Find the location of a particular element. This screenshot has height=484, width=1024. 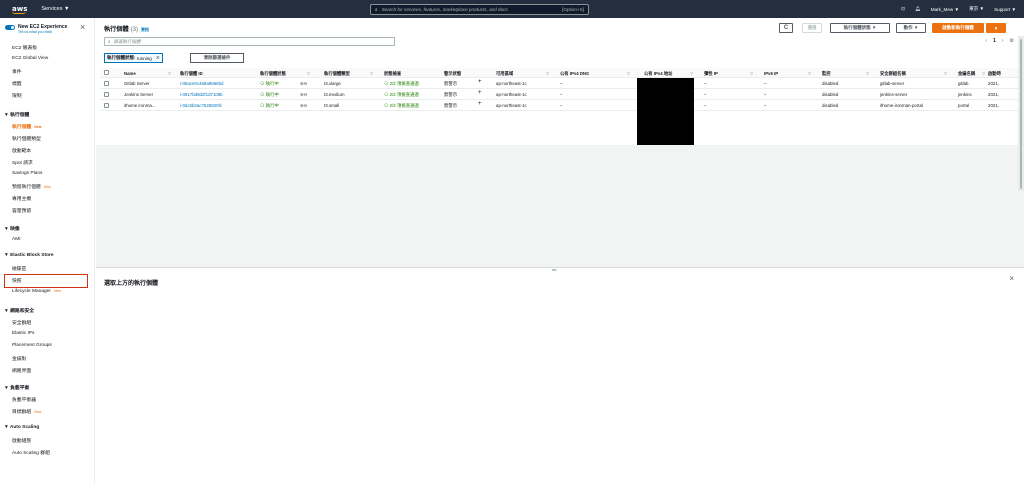

sidebar-item-limits: 限制 is located at coordinates (17, 95).